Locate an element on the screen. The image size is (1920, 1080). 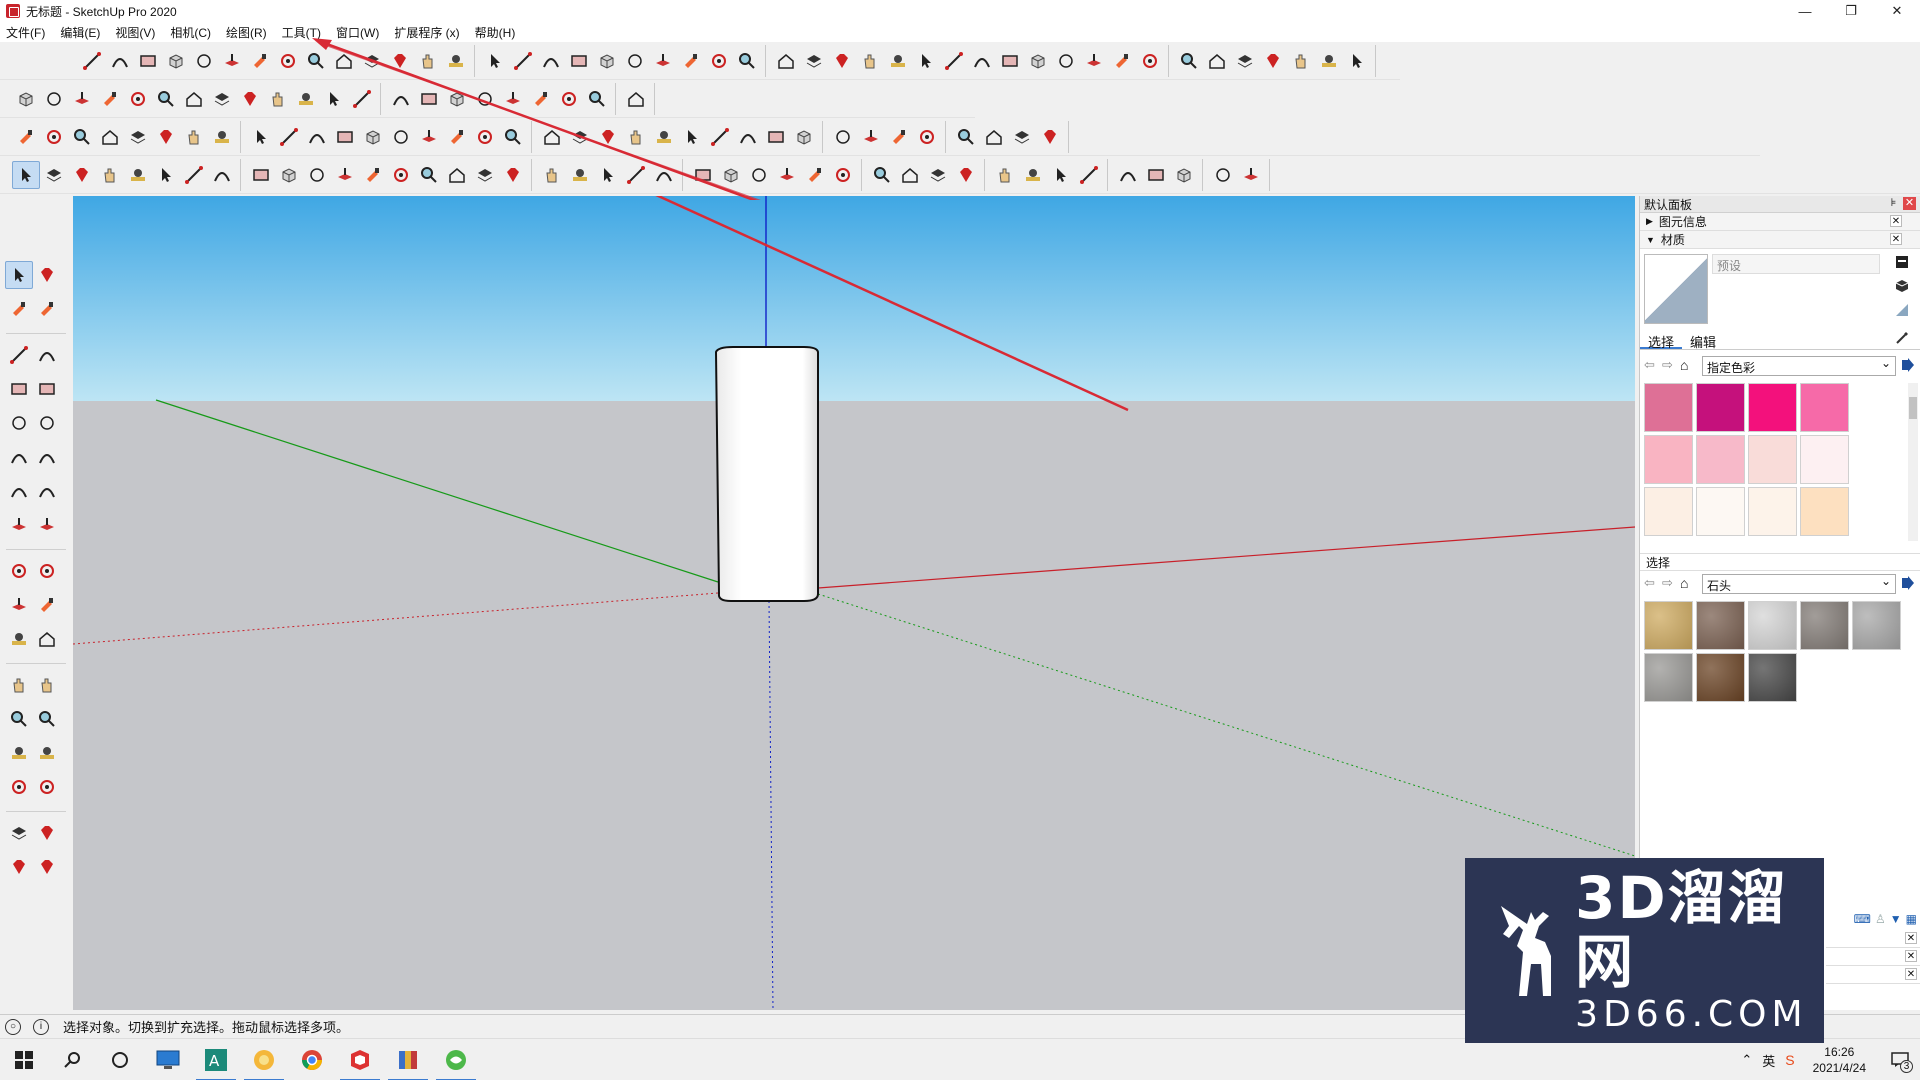
start-button is located at coordinates (24, 1059).